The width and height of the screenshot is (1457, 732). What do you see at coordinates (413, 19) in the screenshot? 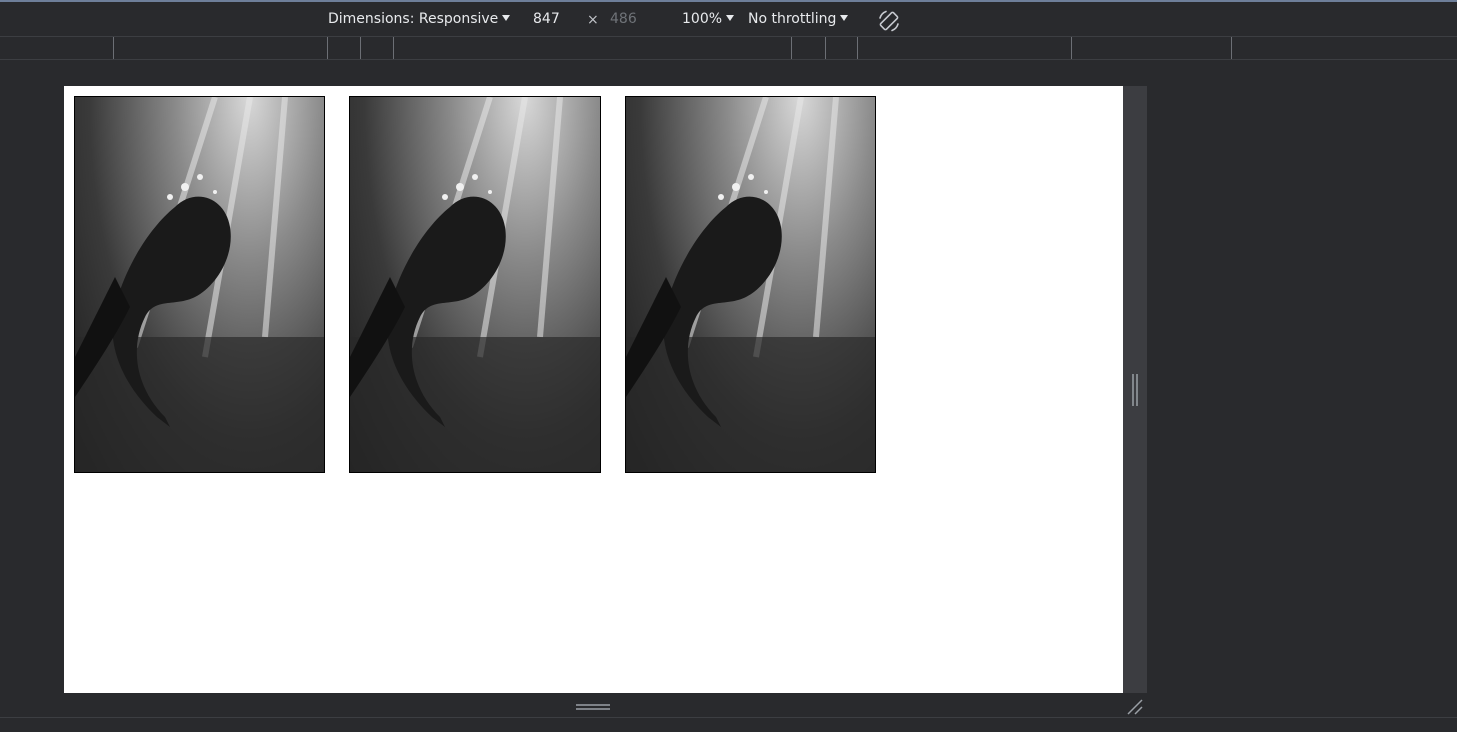
I see `dimensions-label: Dimensions: Responsive` at bounding box center [413, 19].